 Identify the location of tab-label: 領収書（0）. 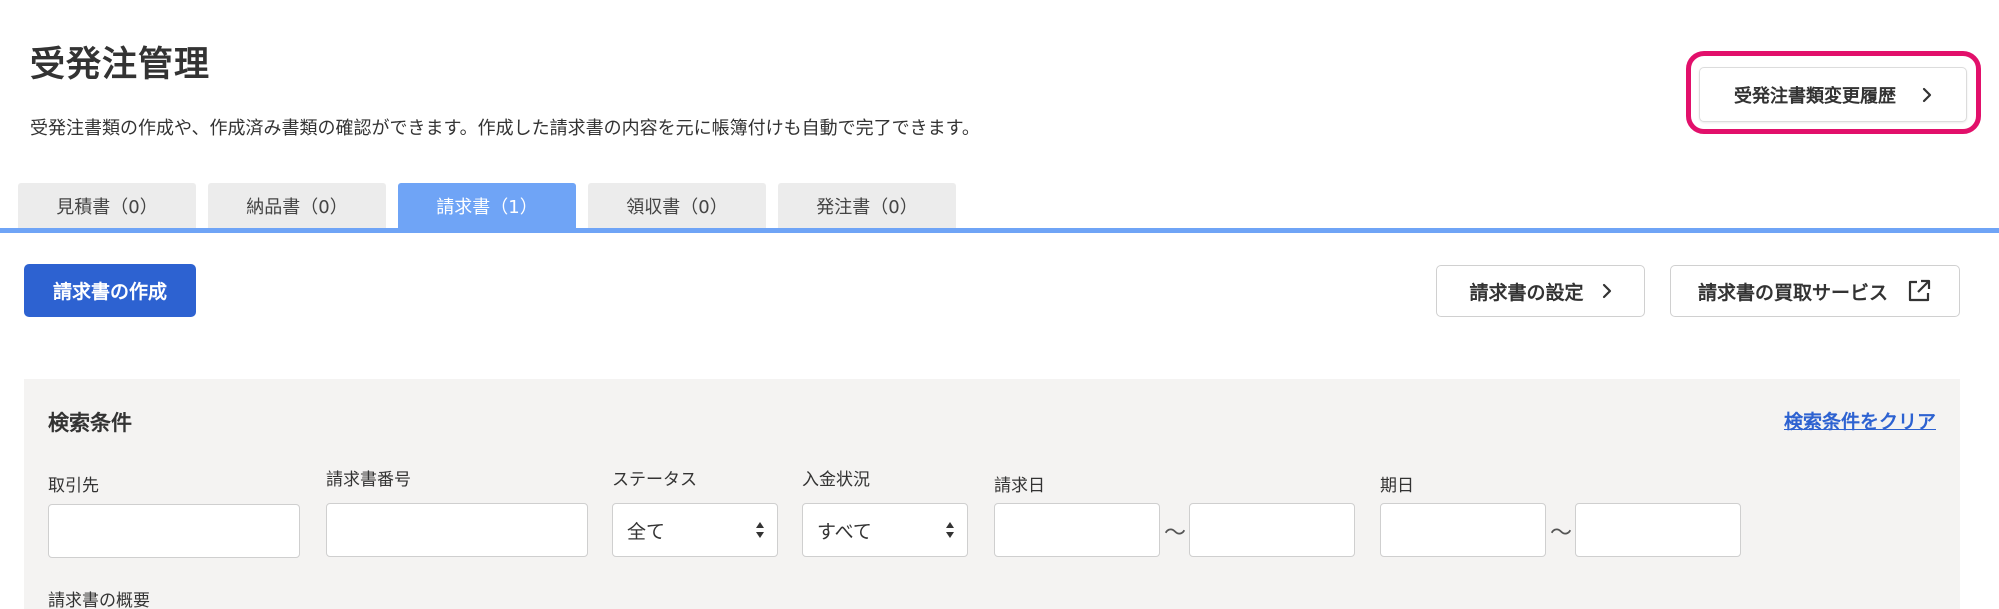
(677, 207).